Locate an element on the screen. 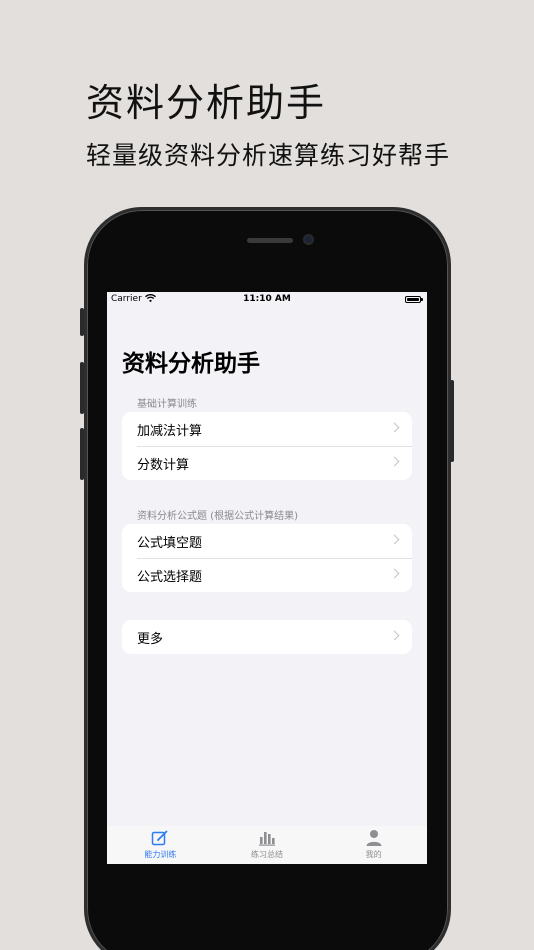  group-basic: 加减法计算 分数计算 is located at coordinates (267, 446).